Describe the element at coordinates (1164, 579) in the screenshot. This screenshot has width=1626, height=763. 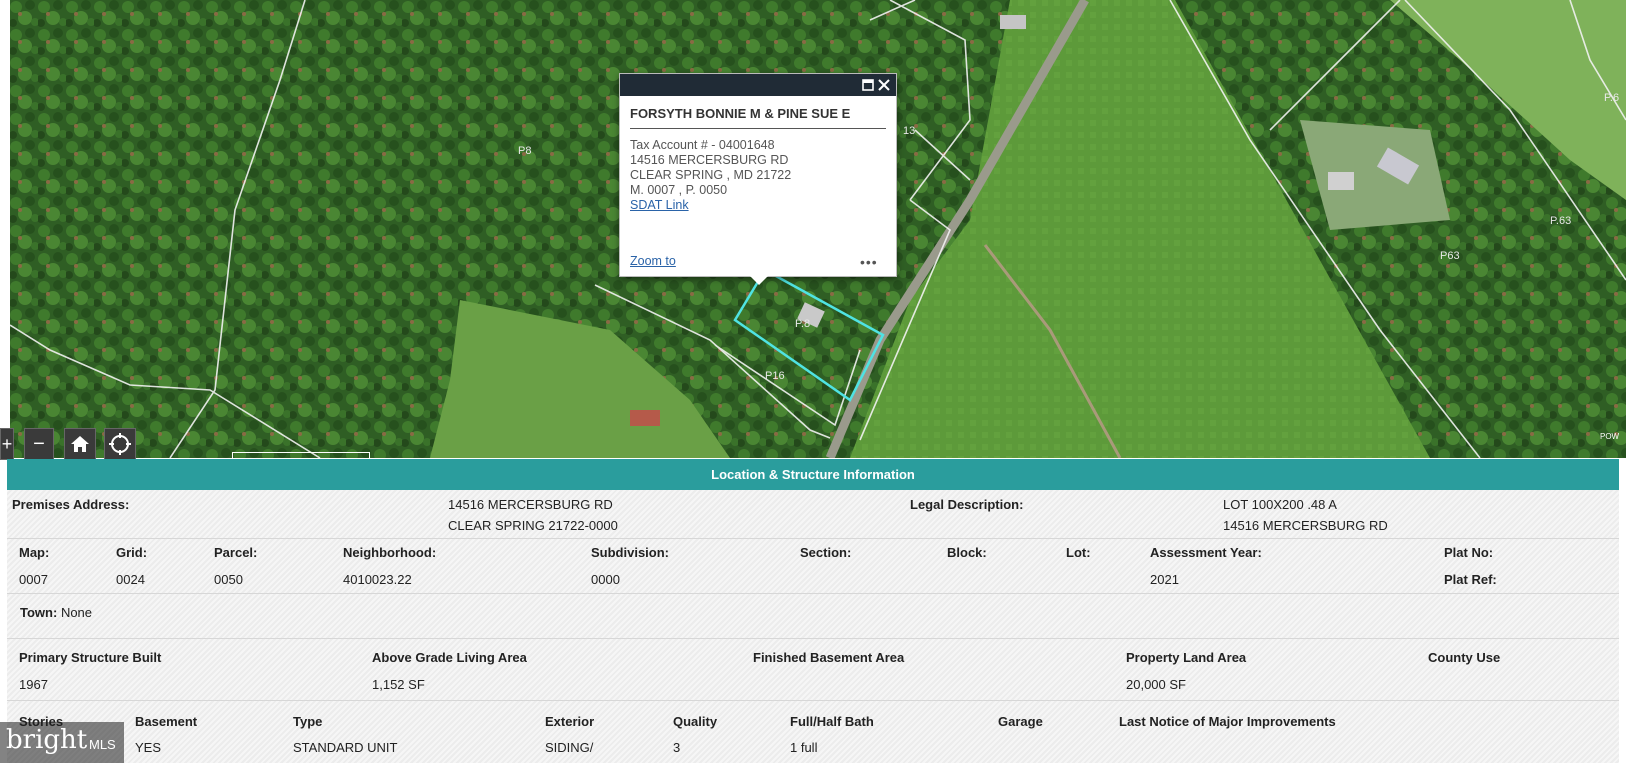
I see `assessment-year-value: 2021` at that location.